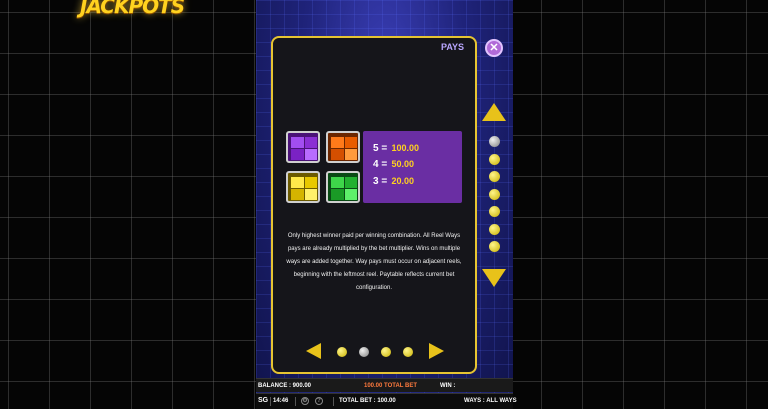 This screenshot has height=409, width=768. Describe the element at coordinates (285, 386) in the screenshot. I see `balance-label: BALANCE : 900.00` at that location.